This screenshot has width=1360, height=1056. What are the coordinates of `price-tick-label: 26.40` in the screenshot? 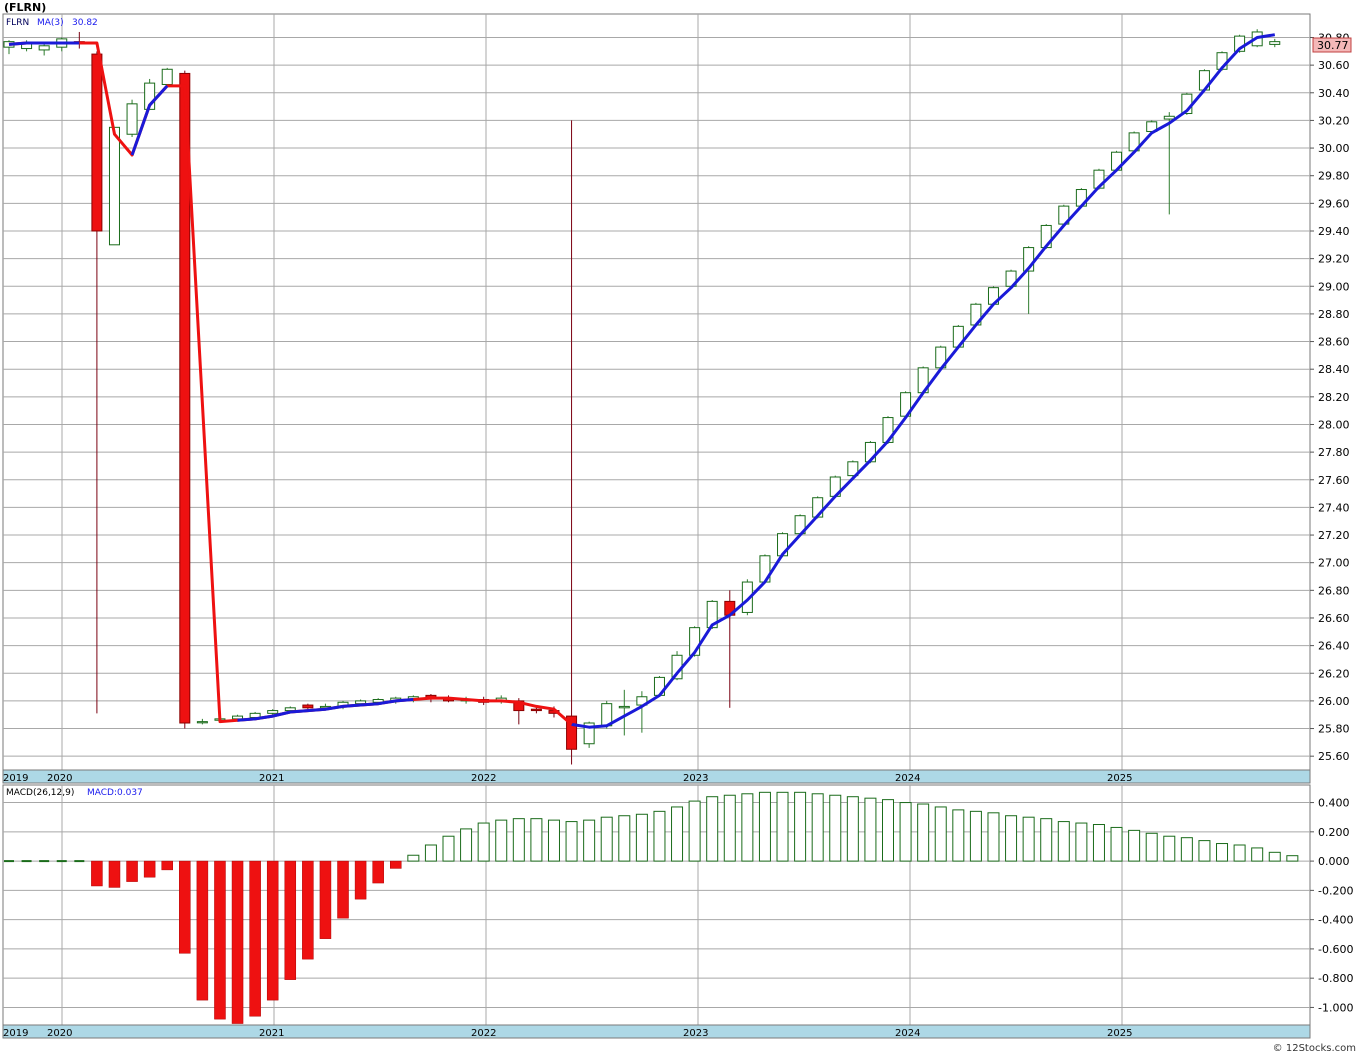 It's located at (1334, 646).